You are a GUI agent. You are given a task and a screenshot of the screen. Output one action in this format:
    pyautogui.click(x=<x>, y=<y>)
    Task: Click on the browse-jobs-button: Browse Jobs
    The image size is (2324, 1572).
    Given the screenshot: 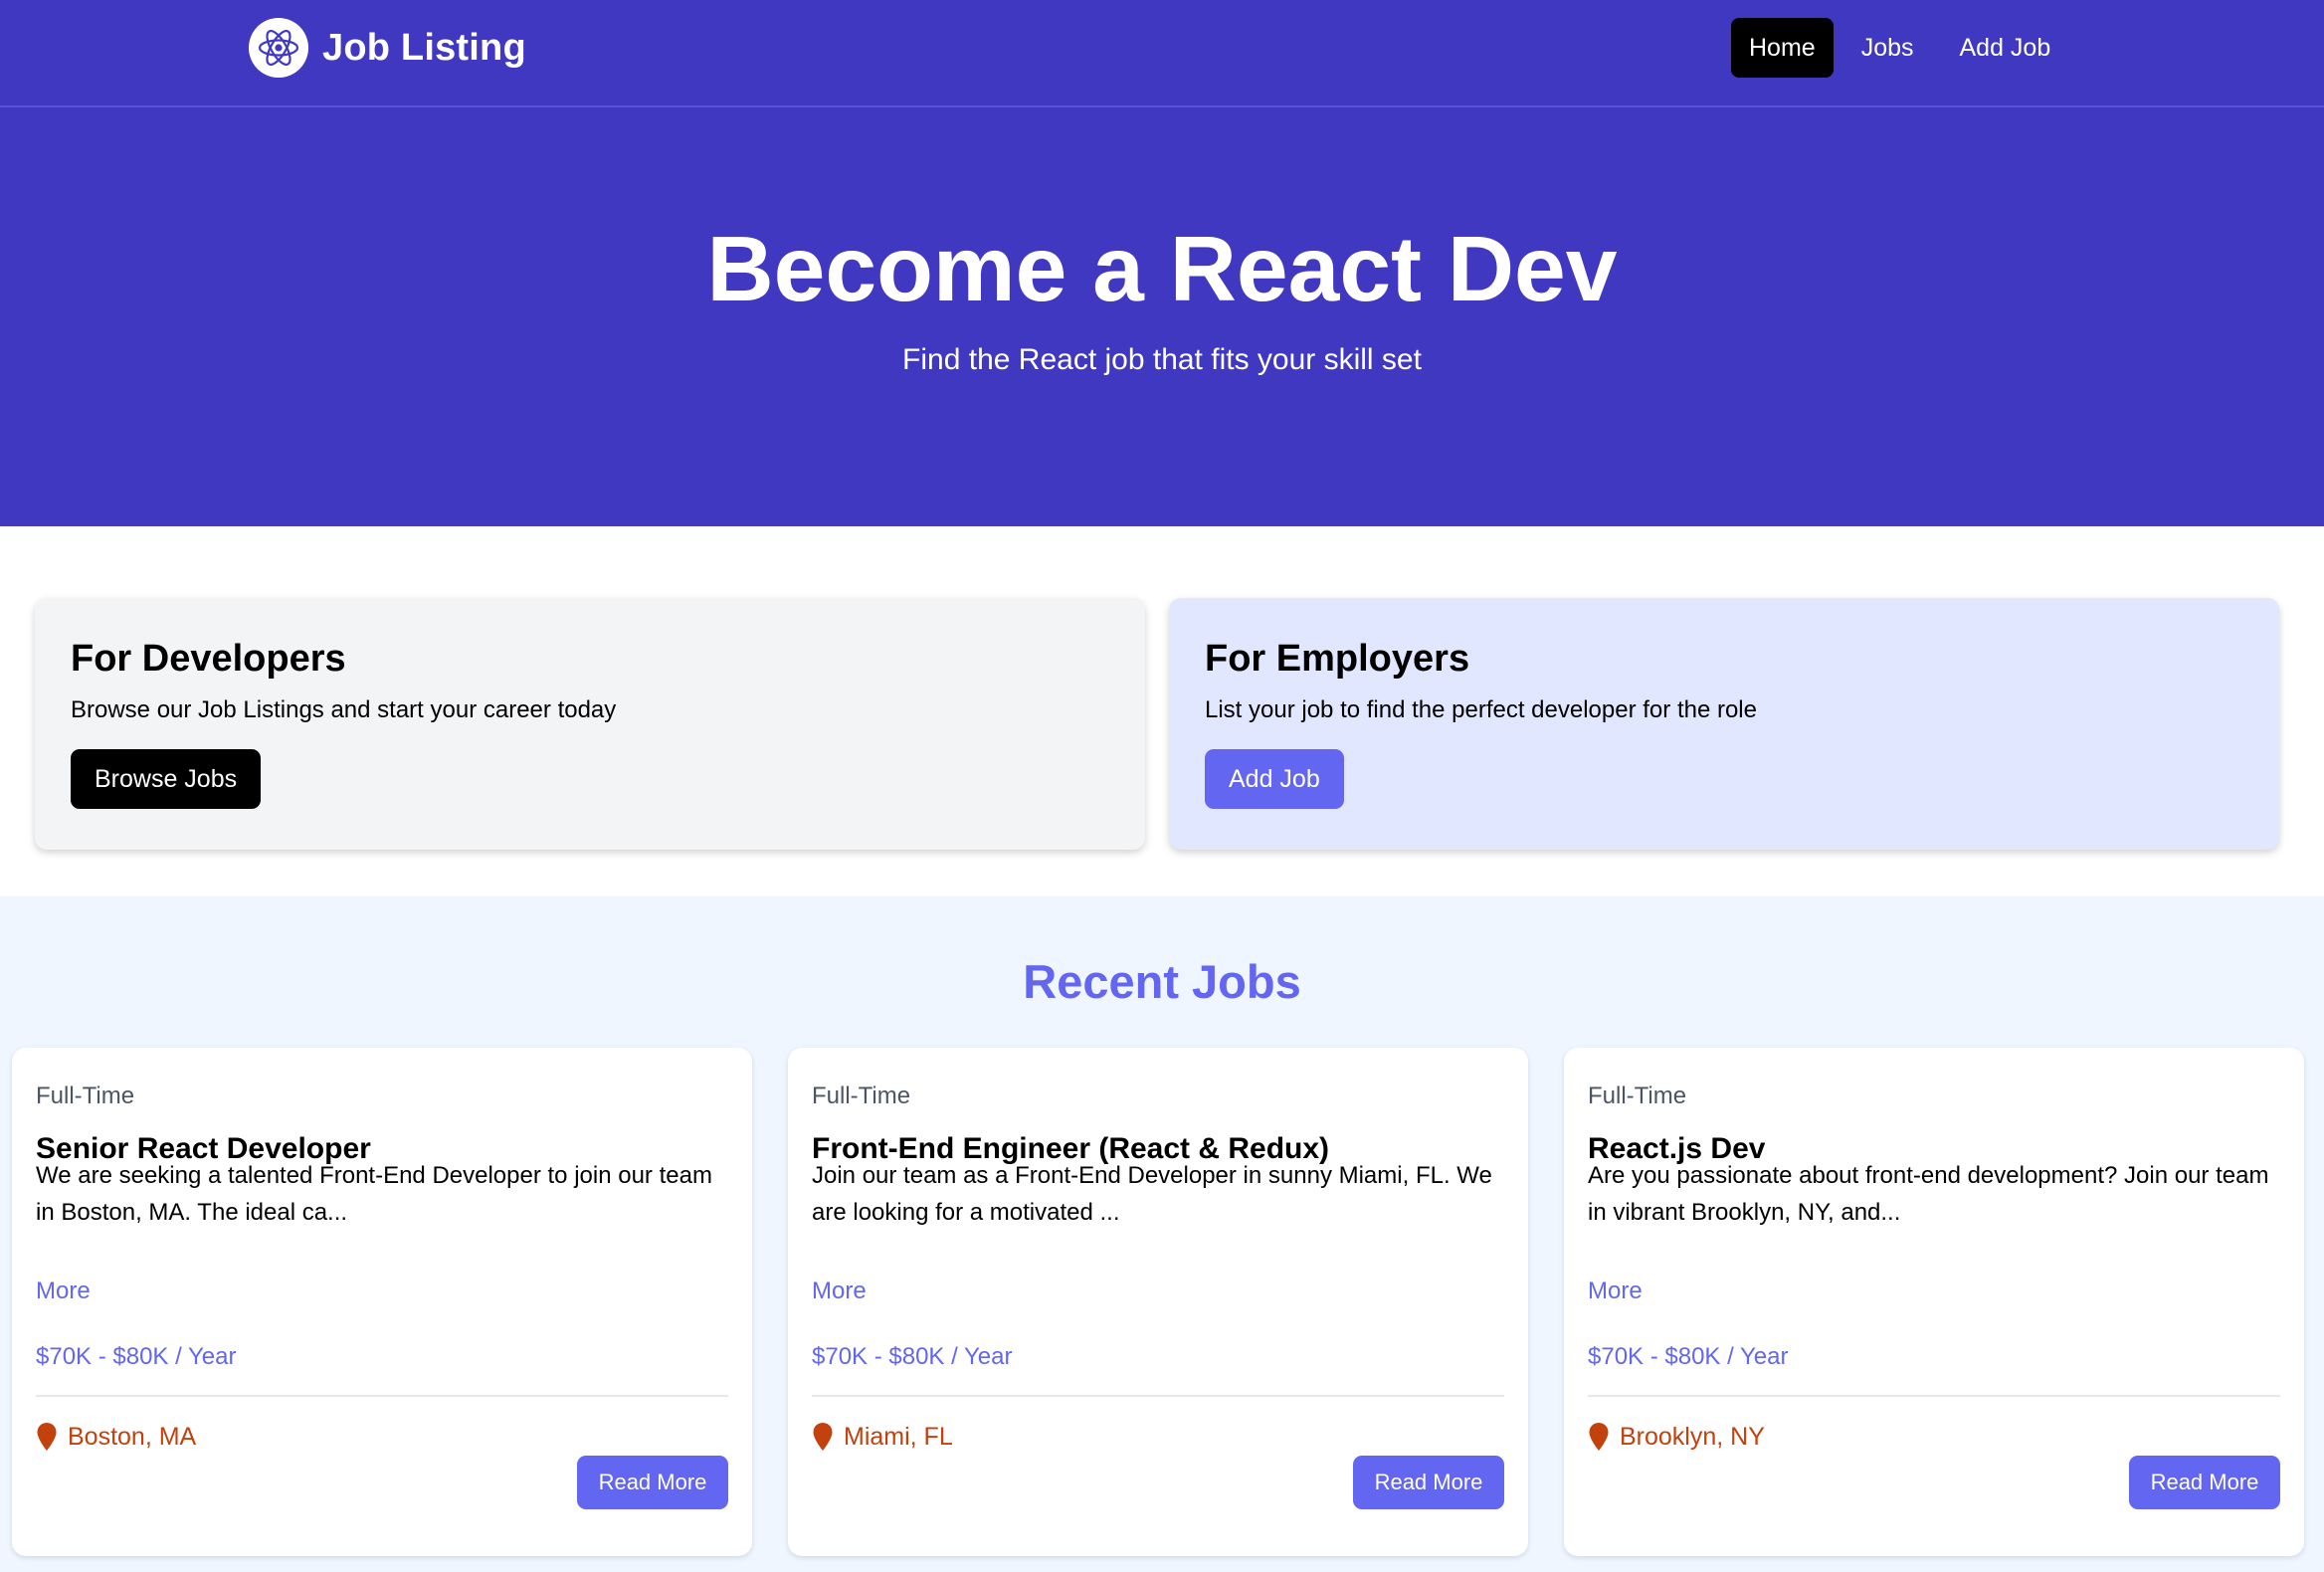 What is the action you would take?
    pyautogui.click(x=167, y=779)
    